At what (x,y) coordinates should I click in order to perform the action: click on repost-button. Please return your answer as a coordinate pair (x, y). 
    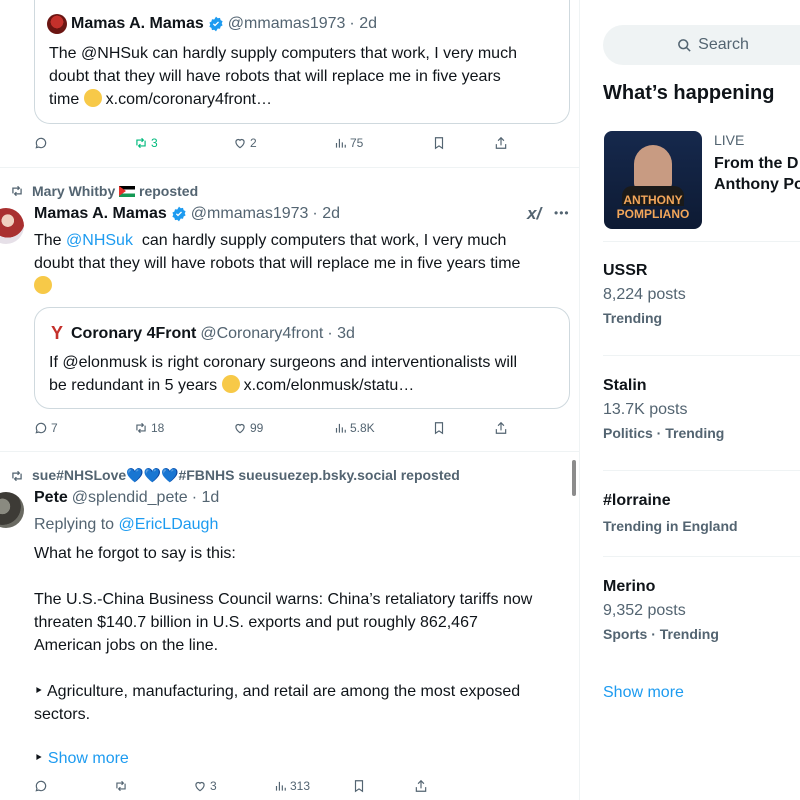
    Looking at the image, I should click on (121, 786).